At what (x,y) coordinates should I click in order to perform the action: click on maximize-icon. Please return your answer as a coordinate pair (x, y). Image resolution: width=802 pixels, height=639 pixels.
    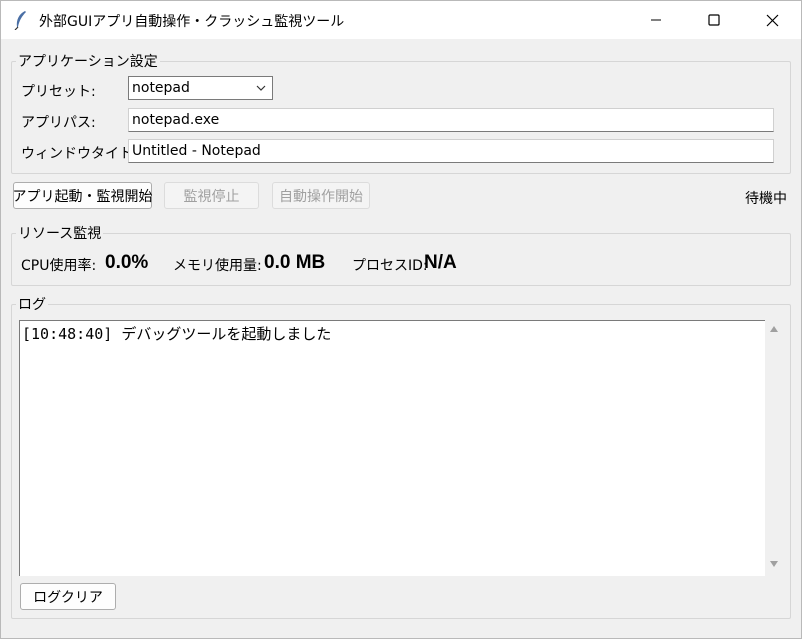
    Looking at the image, I should click on (714, 20).